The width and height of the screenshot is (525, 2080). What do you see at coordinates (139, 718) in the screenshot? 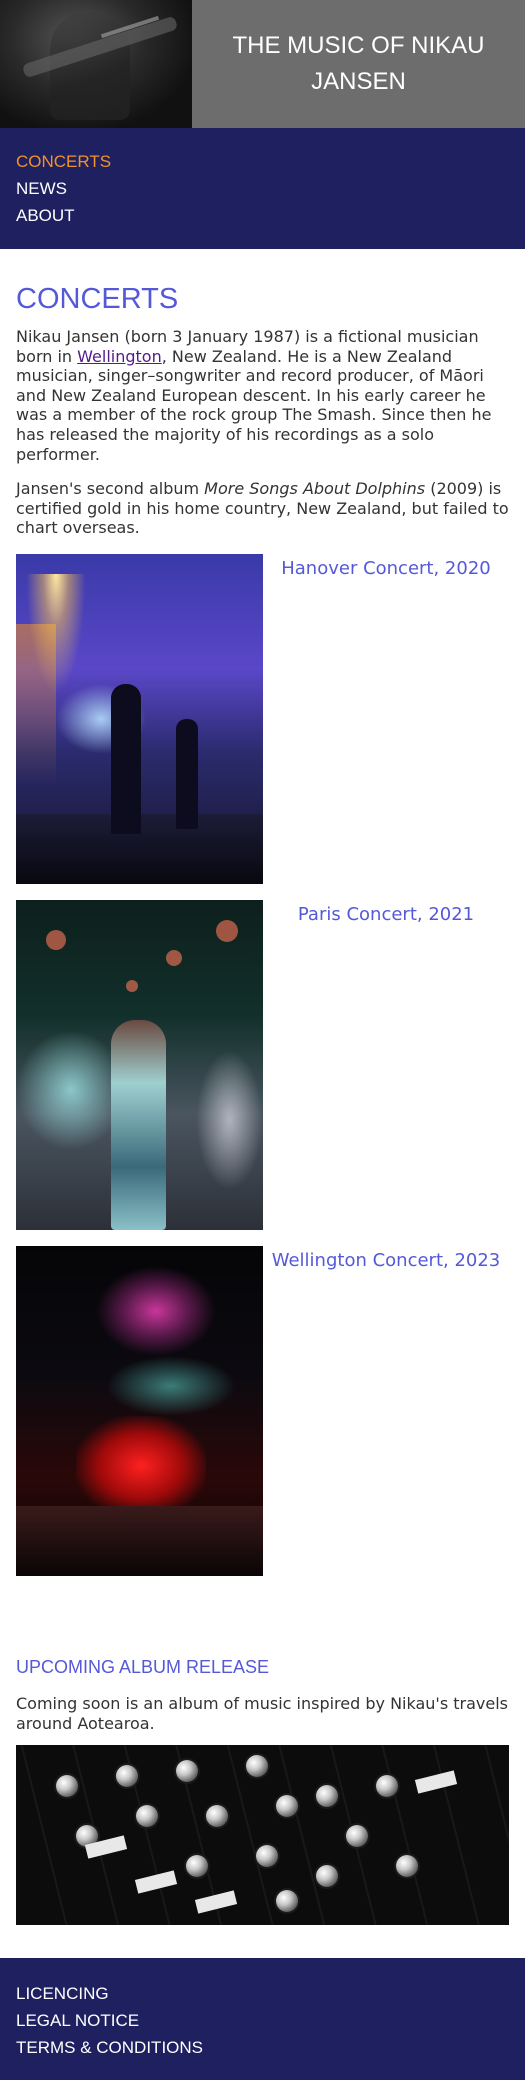
I see `hanover-concert-image` at bounding box center [139, 718].